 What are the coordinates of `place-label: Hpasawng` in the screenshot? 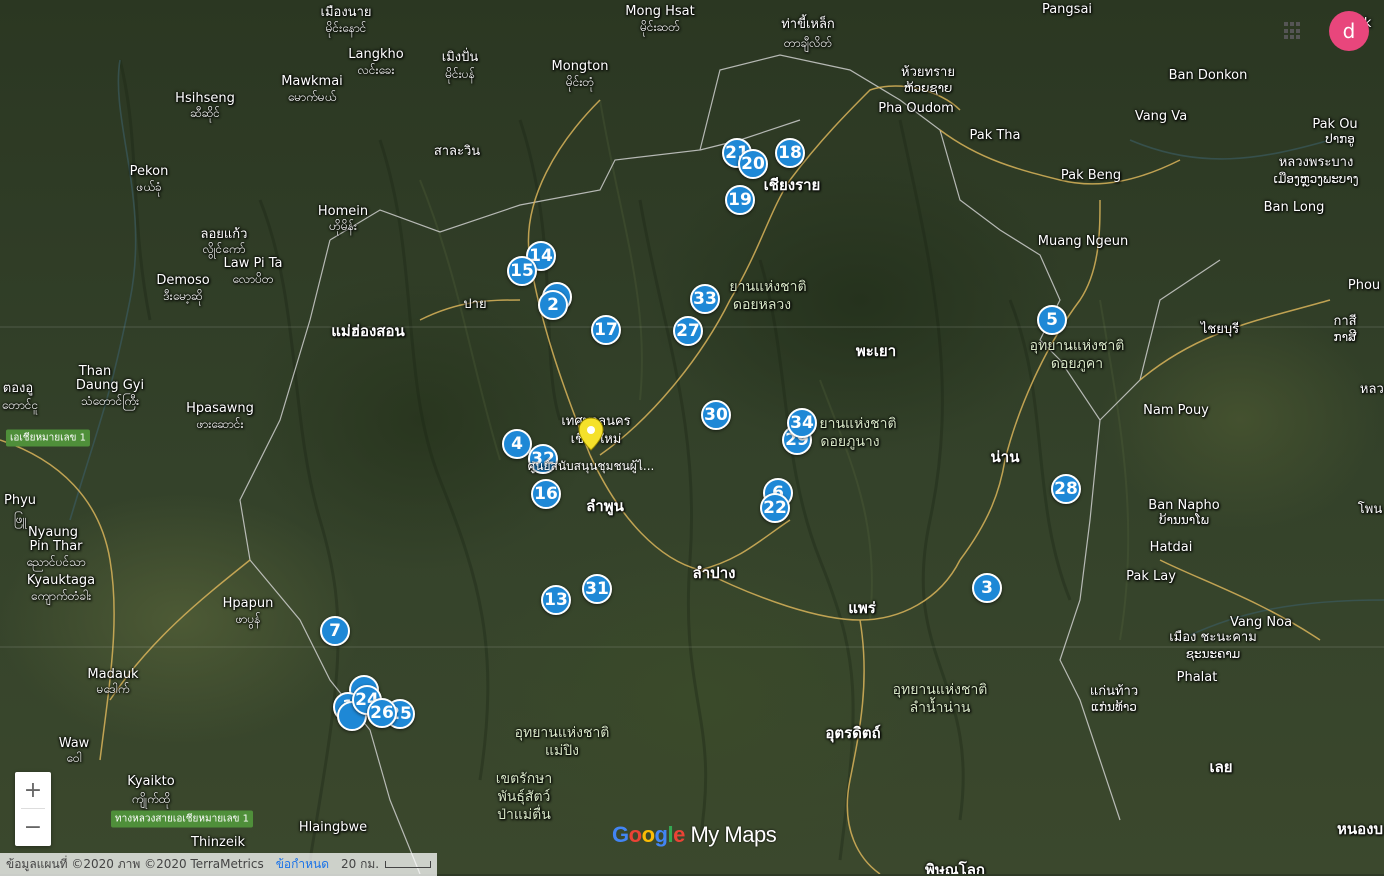 It's located at (220, 408).